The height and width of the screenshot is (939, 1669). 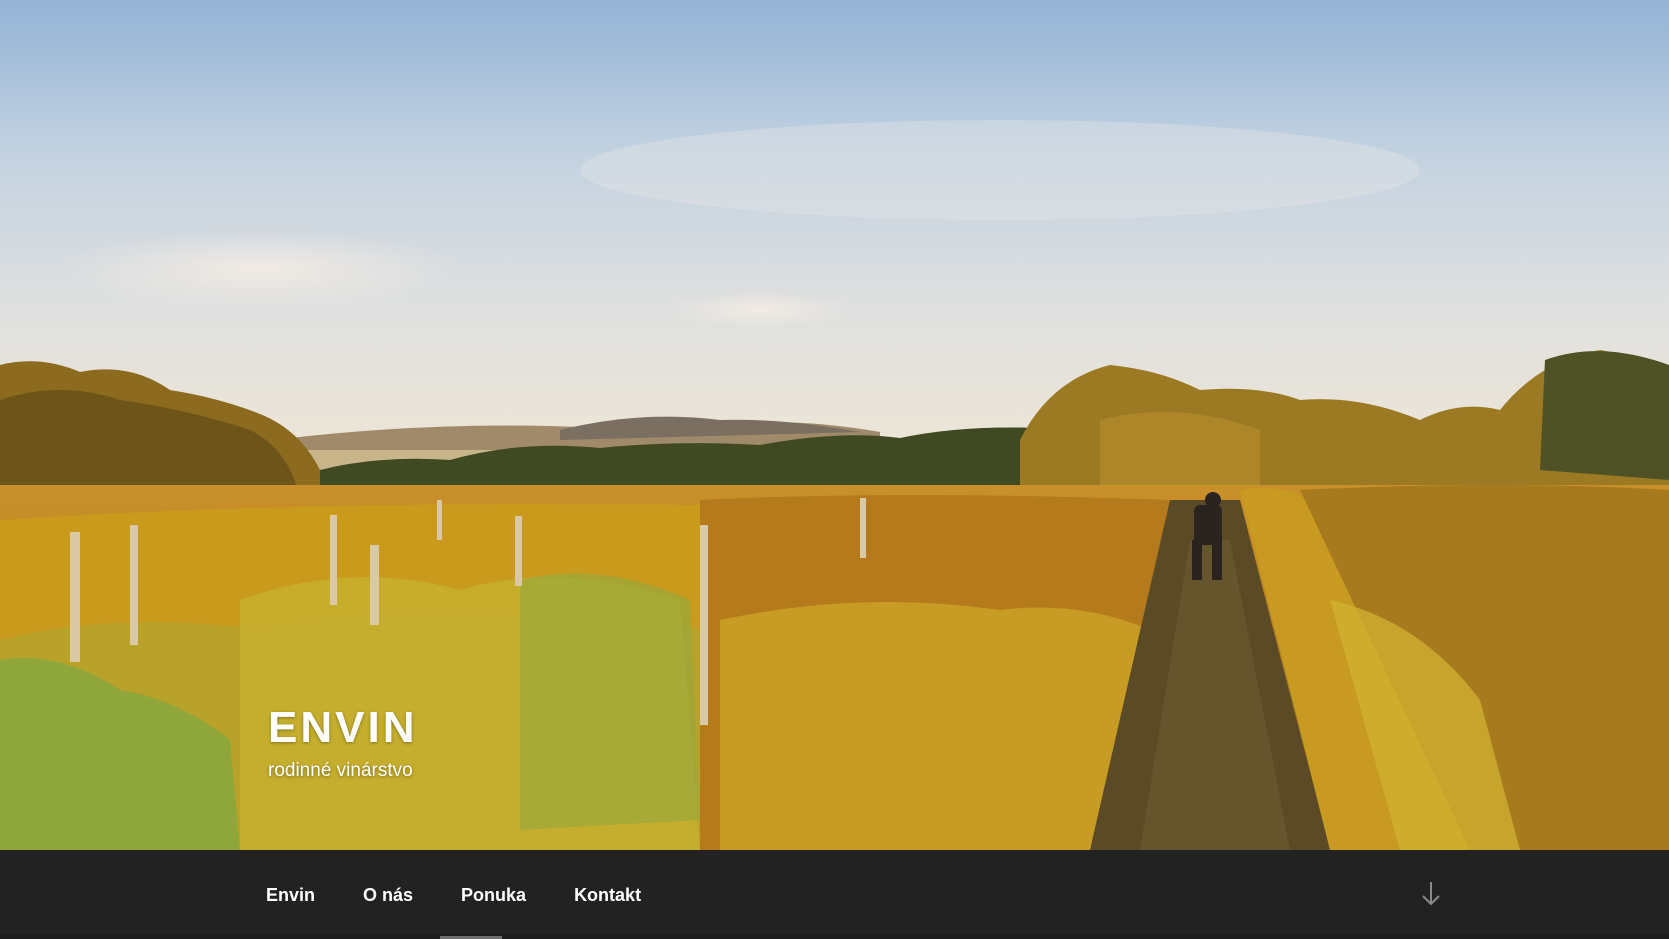 I want to click on nav-item-kontakt: Kontakt, so click(x=607, y=895).